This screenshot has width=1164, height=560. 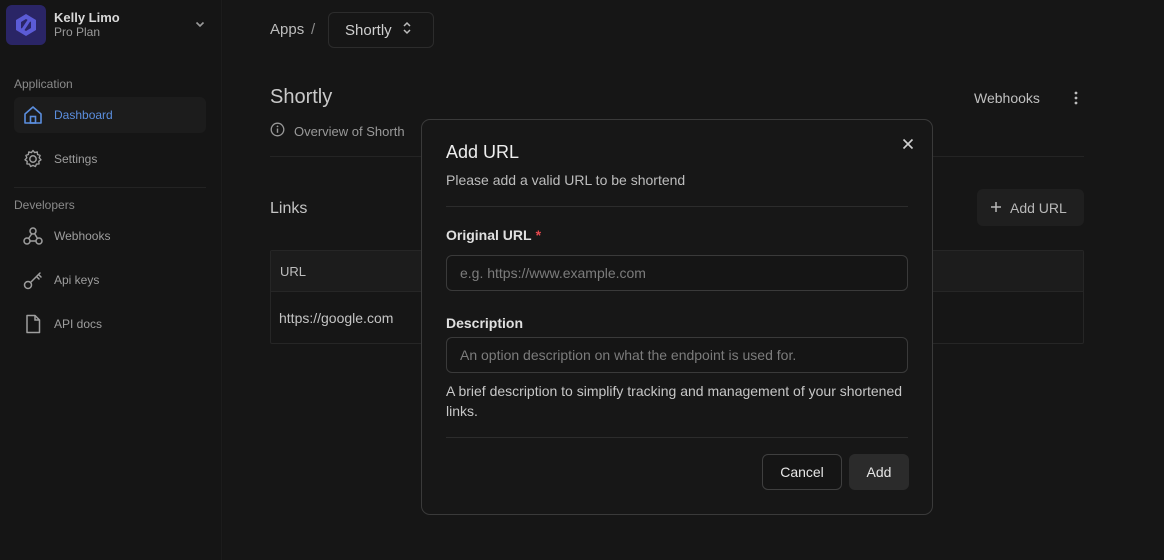 I want to click on overview-label: Overview of Shorth, so click(x=349, y=131).